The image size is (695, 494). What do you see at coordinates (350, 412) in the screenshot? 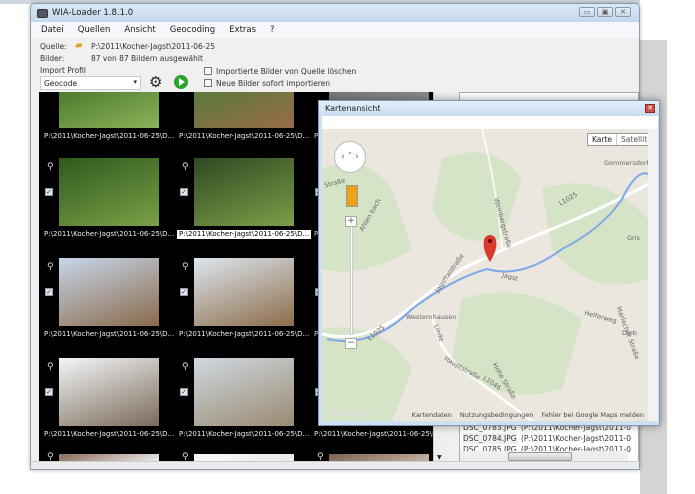
I see `google-logo: Google` at bounding box center [350, 412].